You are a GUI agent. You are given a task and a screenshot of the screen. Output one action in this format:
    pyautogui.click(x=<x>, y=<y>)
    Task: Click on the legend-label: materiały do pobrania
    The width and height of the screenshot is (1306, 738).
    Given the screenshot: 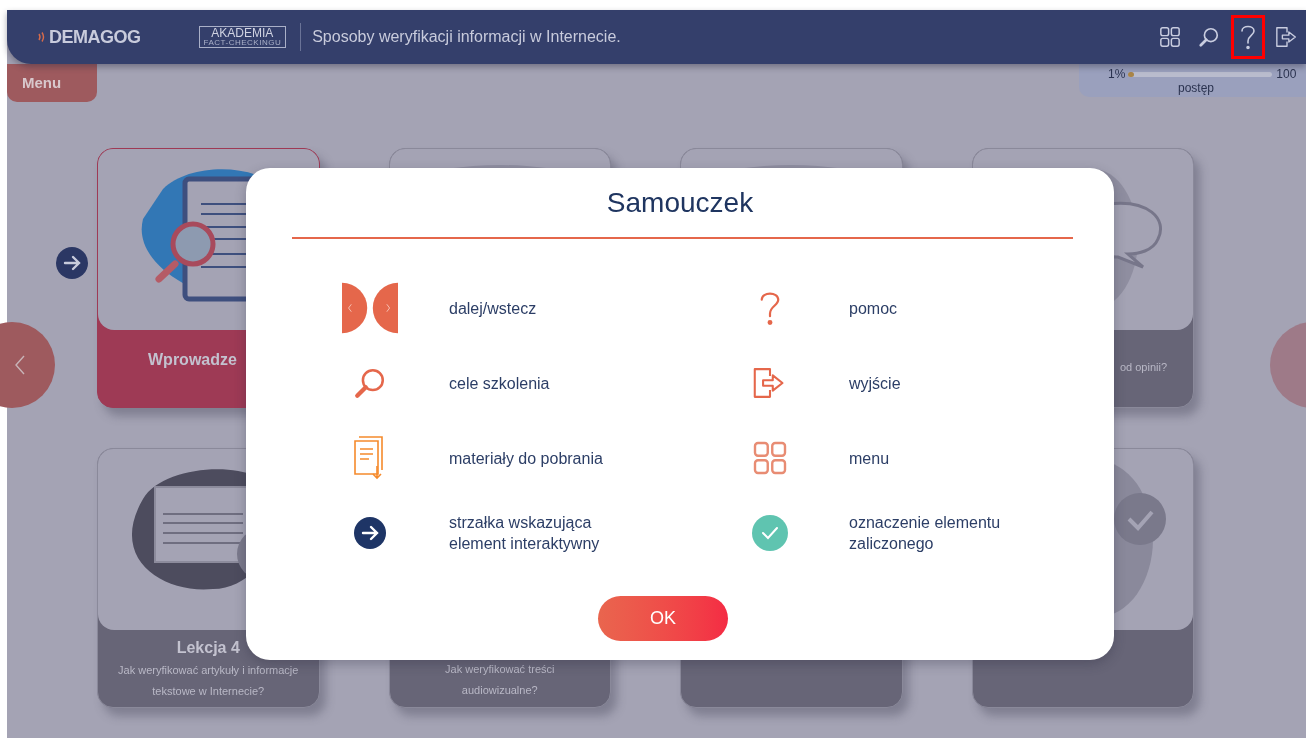 What is the action you would take?
    pyautogui.click(x=526, y=458)
    